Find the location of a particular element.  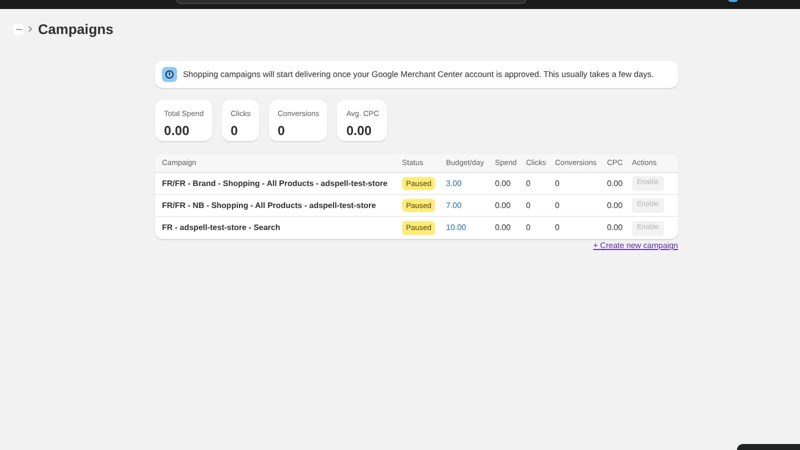

budget-link: 3.00 is located at coordinates (454, 184).